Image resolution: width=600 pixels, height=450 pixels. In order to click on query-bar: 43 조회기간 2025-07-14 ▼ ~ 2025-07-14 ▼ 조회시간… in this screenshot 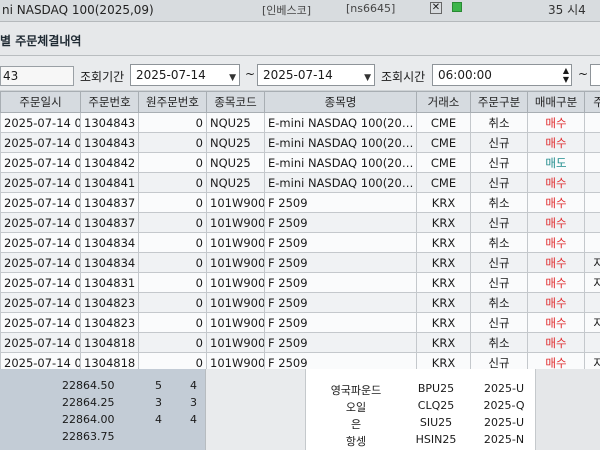, I will do `click(300, 73)`.